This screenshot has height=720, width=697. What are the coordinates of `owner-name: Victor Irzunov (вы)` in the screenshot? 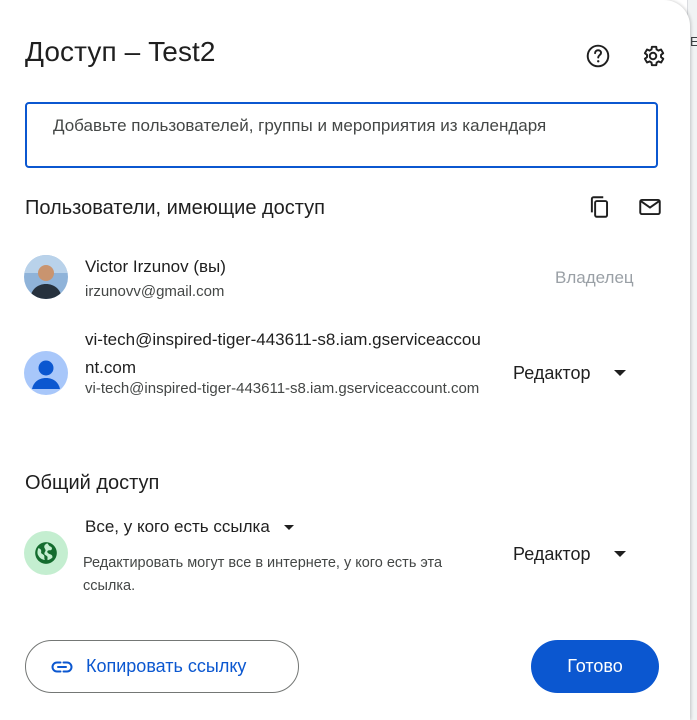 It's located at (155, 266).